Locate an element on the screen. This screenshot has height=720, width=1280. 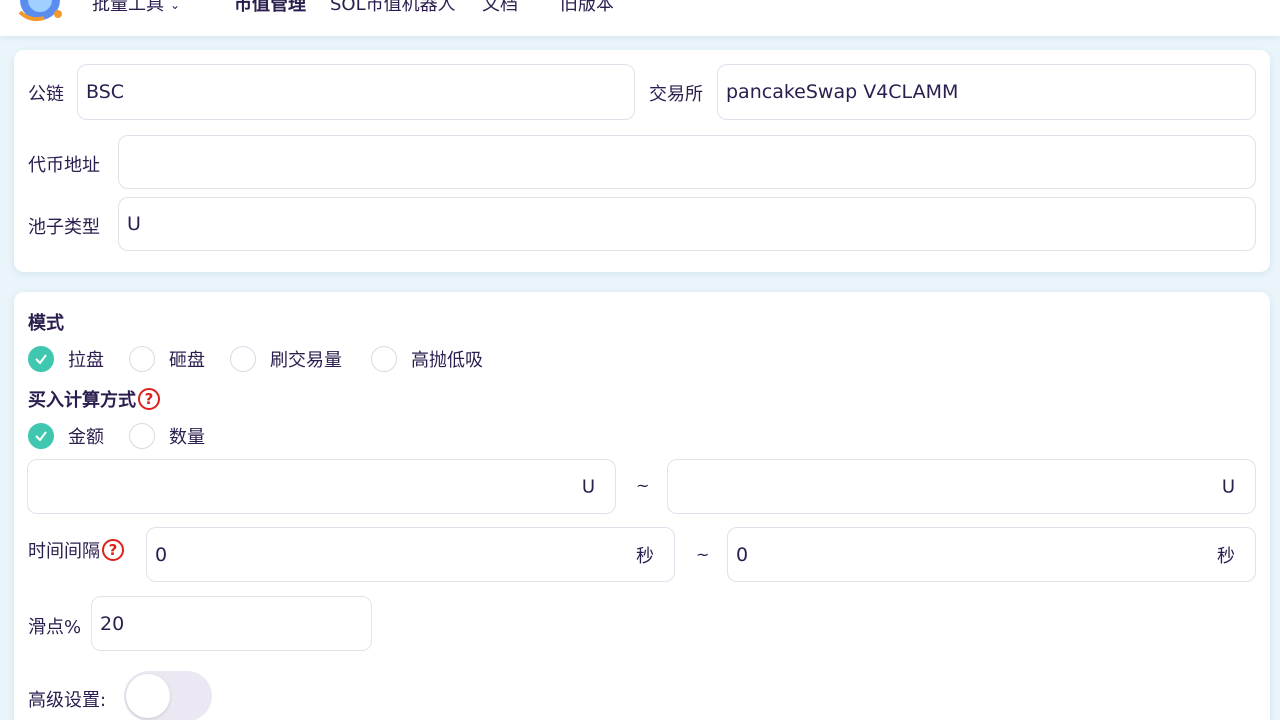
token-address-label: 代币地址 is located at coordinates (64, 165).